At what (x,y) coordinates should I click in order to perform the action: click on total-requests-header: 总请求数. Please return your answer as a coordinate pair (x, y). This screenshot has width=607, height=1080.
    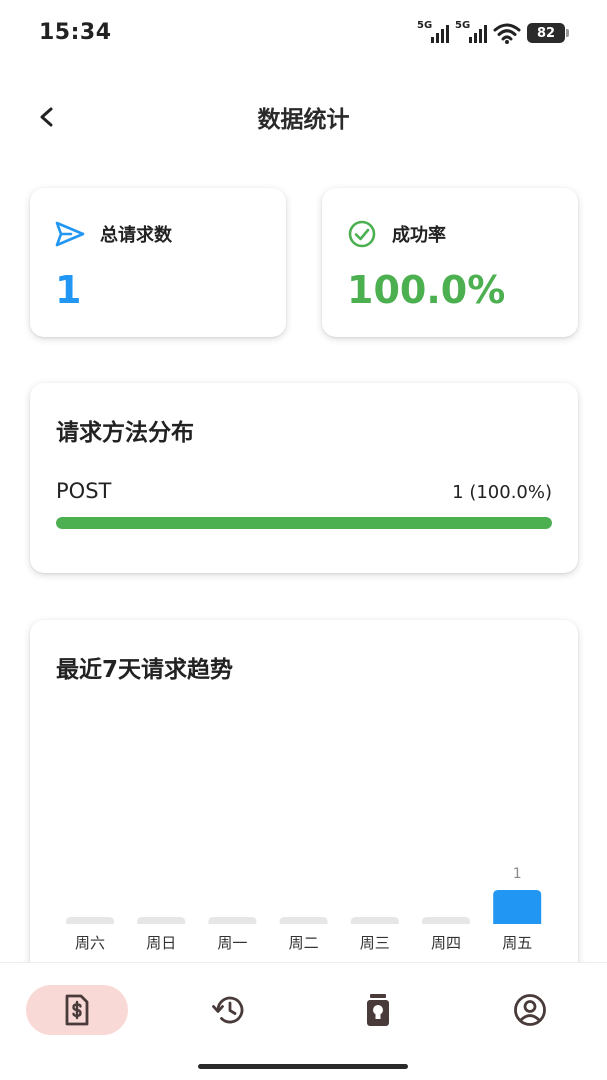
    Looking at the image, I should click on (113, 234).